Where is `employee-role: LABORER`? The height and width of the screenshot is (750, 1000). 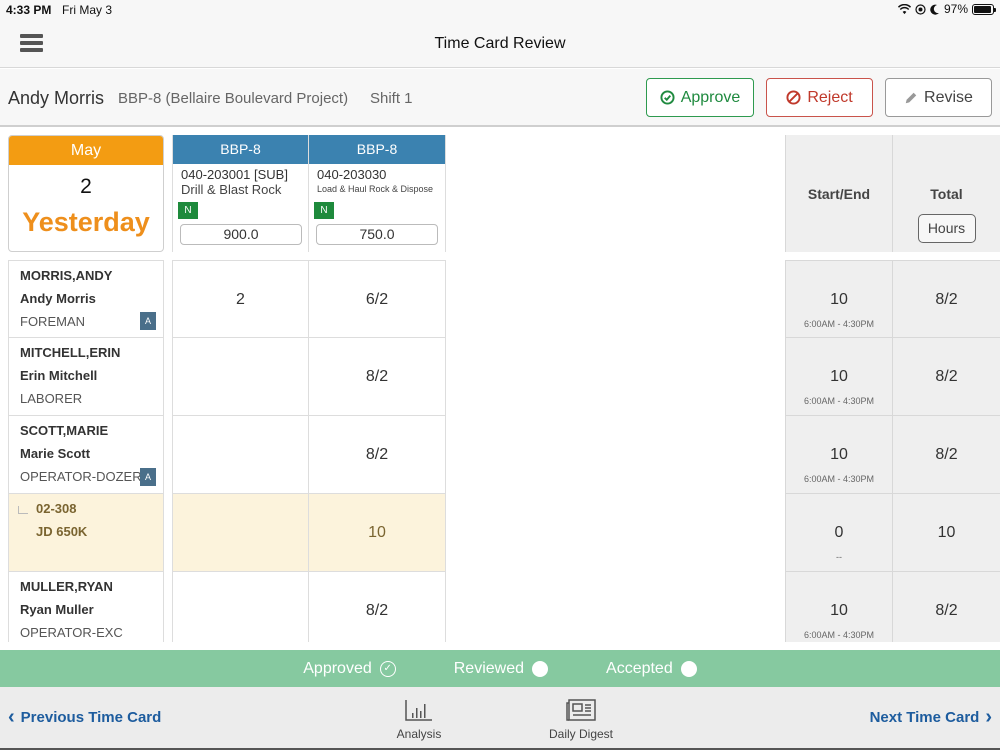 employee-role: LABORER is located at coordinates (51, 398).